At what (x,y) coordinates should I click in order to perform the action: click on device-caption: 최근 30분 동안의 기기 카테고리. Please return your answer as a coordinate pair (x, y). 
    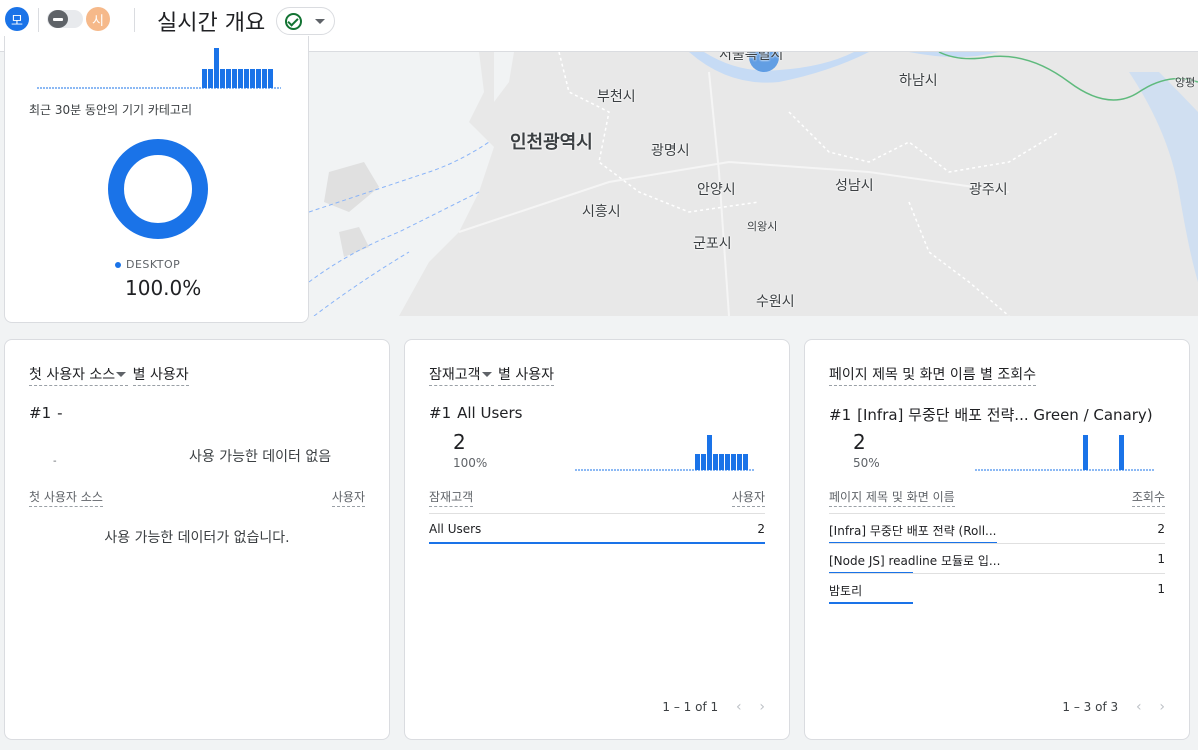
    Looking at the image, I should click on (111, 110).